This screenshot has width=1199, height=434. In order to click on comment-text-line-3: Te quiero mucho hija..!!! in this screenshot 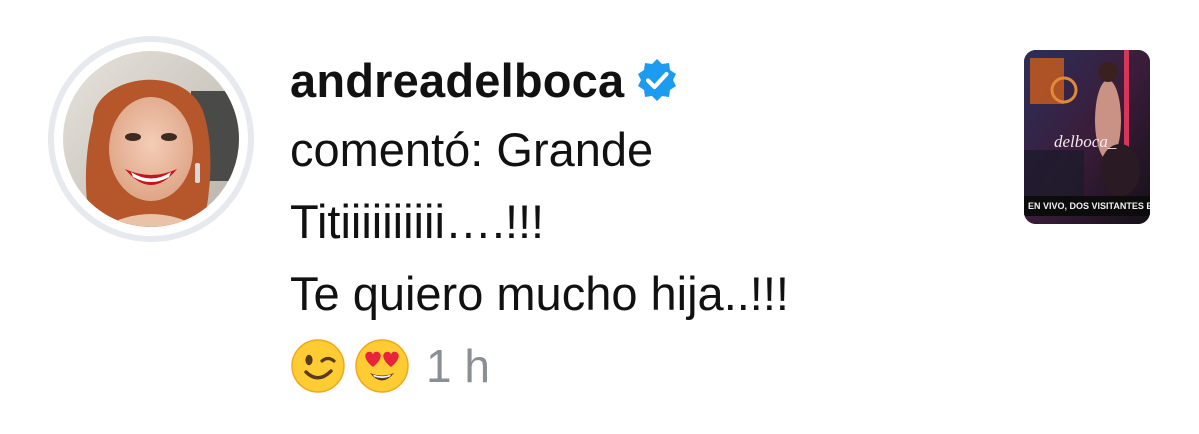, I will do `click(539, 293)`.